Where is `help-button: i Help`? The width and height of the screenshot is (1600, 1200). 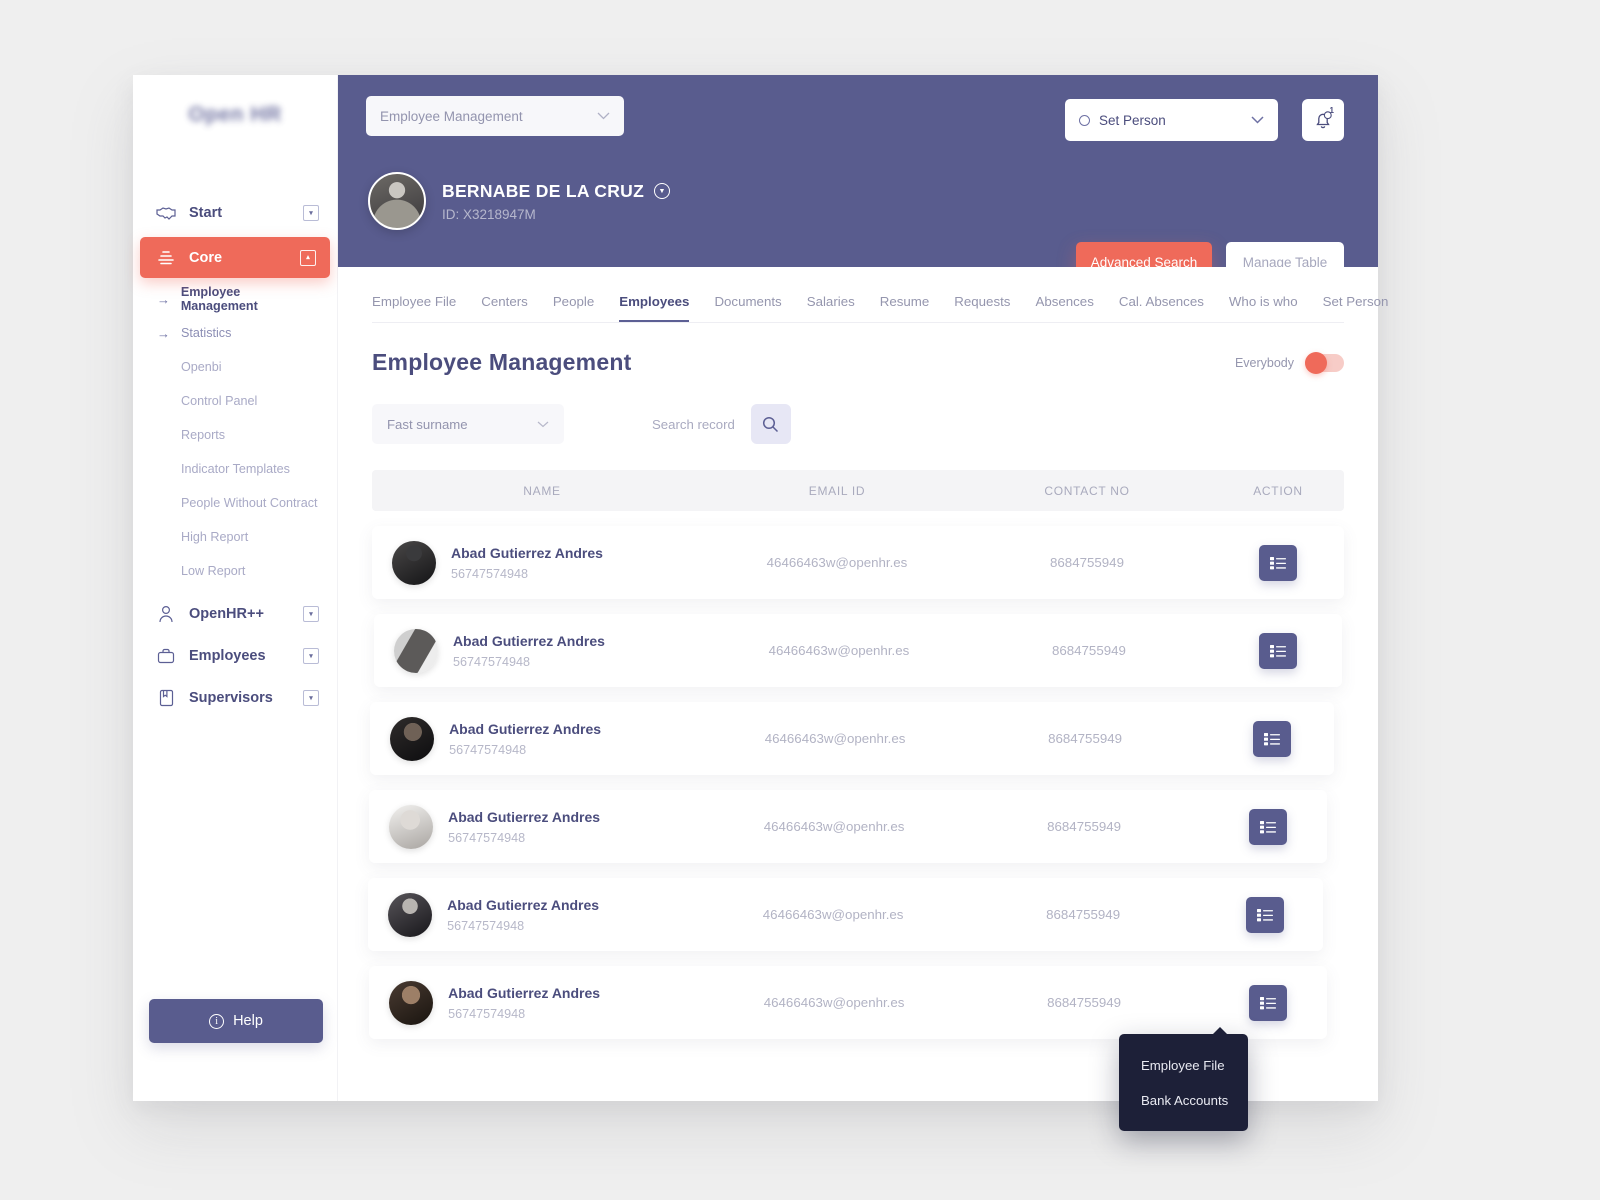
help-button: i Help is located at coordinates (236, 1021).